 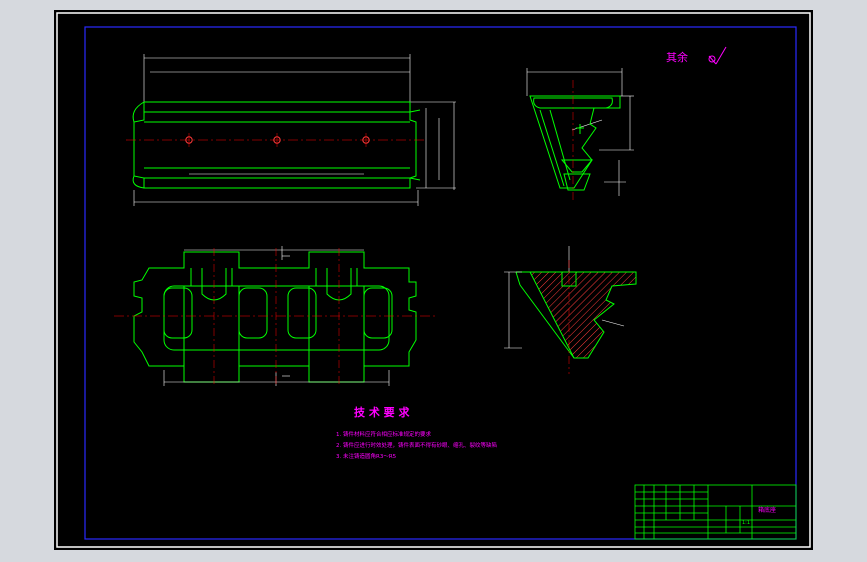 What do you see at coordinates (580, 135) in the screenshot?
I see `side-view` at bounding box center [580, 135].